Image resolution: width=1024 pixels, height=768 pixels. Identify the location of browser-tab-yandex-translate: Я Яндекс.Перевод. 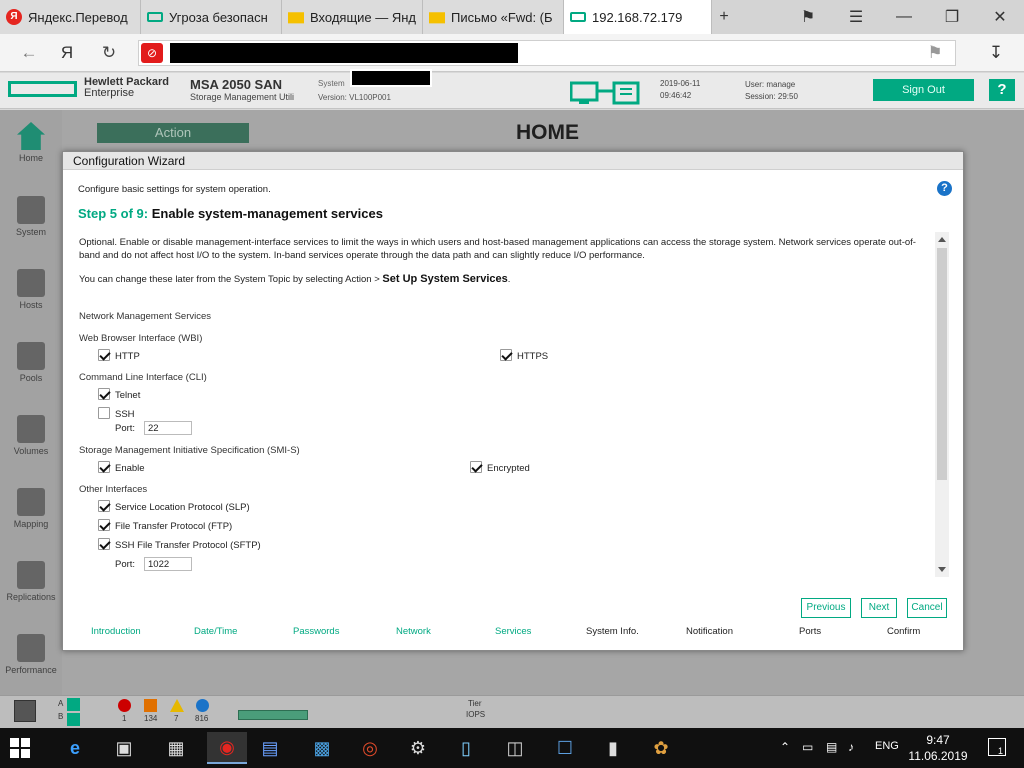
(70, 17).